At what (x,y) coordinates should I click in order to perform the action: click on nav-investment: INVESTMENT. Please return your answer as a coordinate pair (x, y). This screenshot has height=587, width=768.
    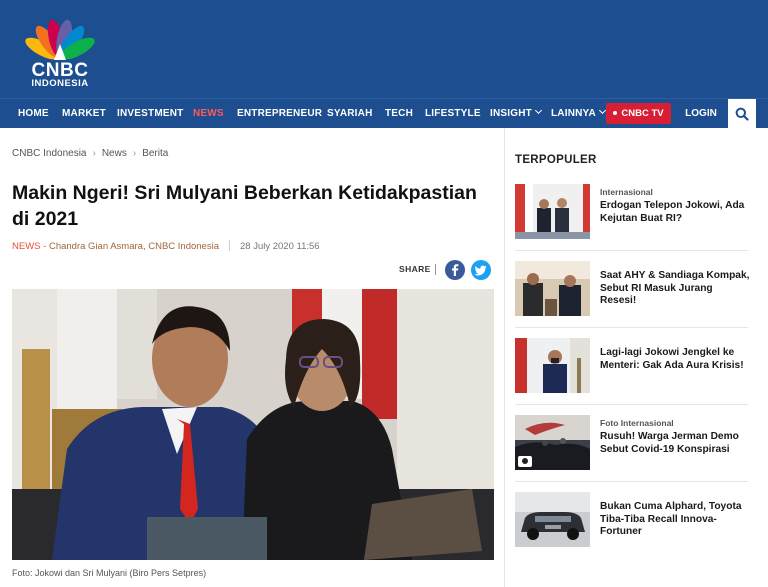
    Looking at the image, I should click on (150, 114).